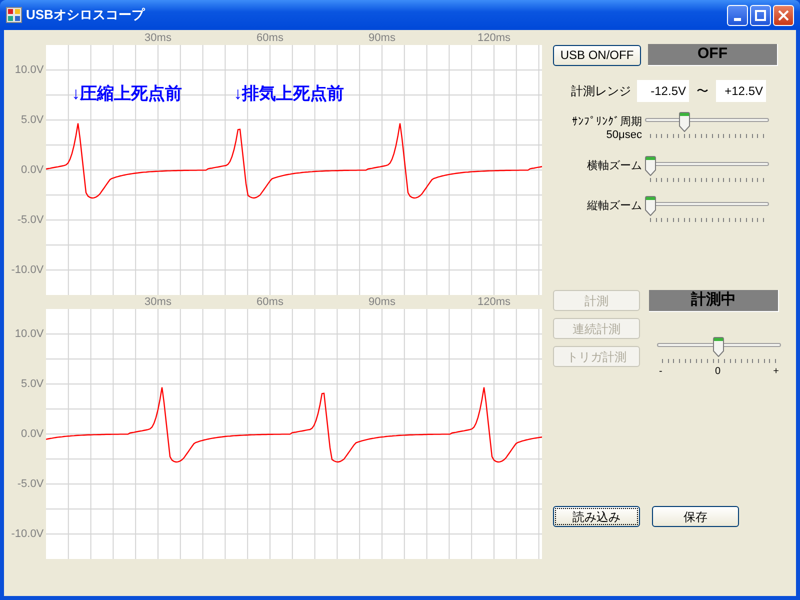 This screenshot has height=600, width=800. What do you see at coordinates (713, 55) in the screenshot?
I see `usb-status-display: OFF` at bounding box center [713, 55].